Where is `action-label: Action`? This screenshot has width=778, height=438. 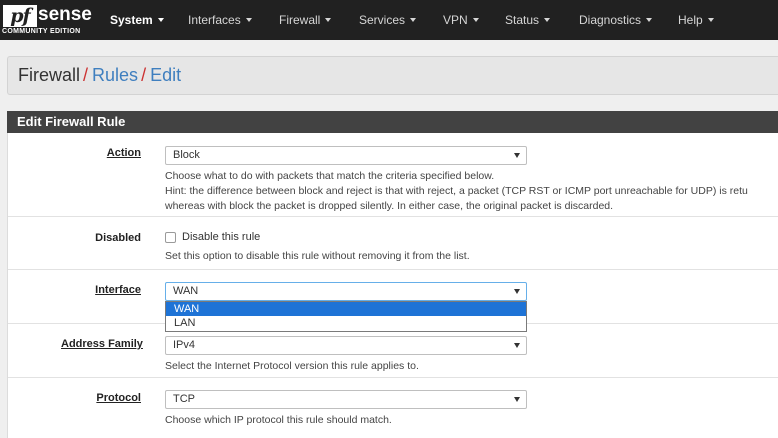 action-label: Action is located at coordinates (123, 153).